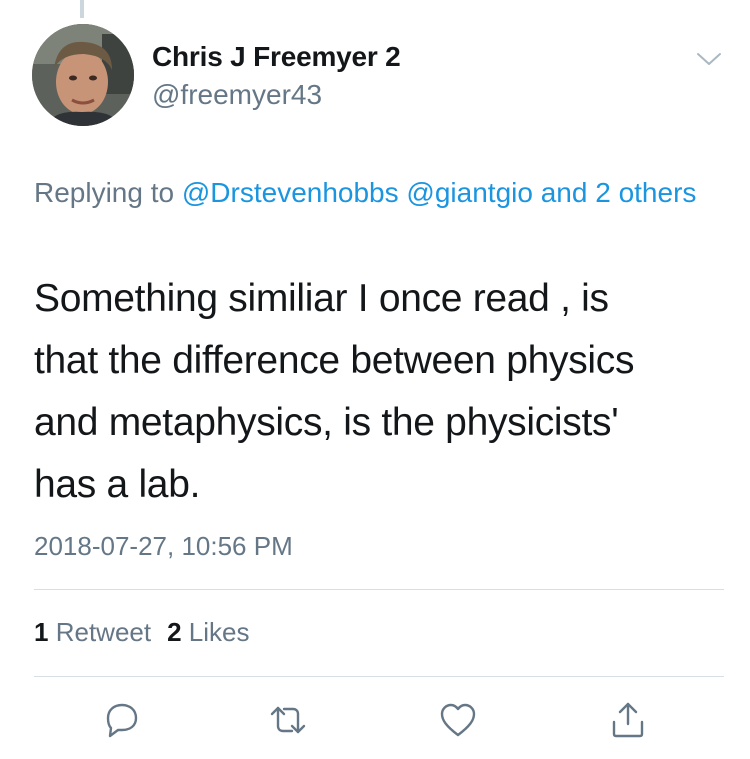  I want to click on tweet-text-line: has a lab., so click(117, 484).